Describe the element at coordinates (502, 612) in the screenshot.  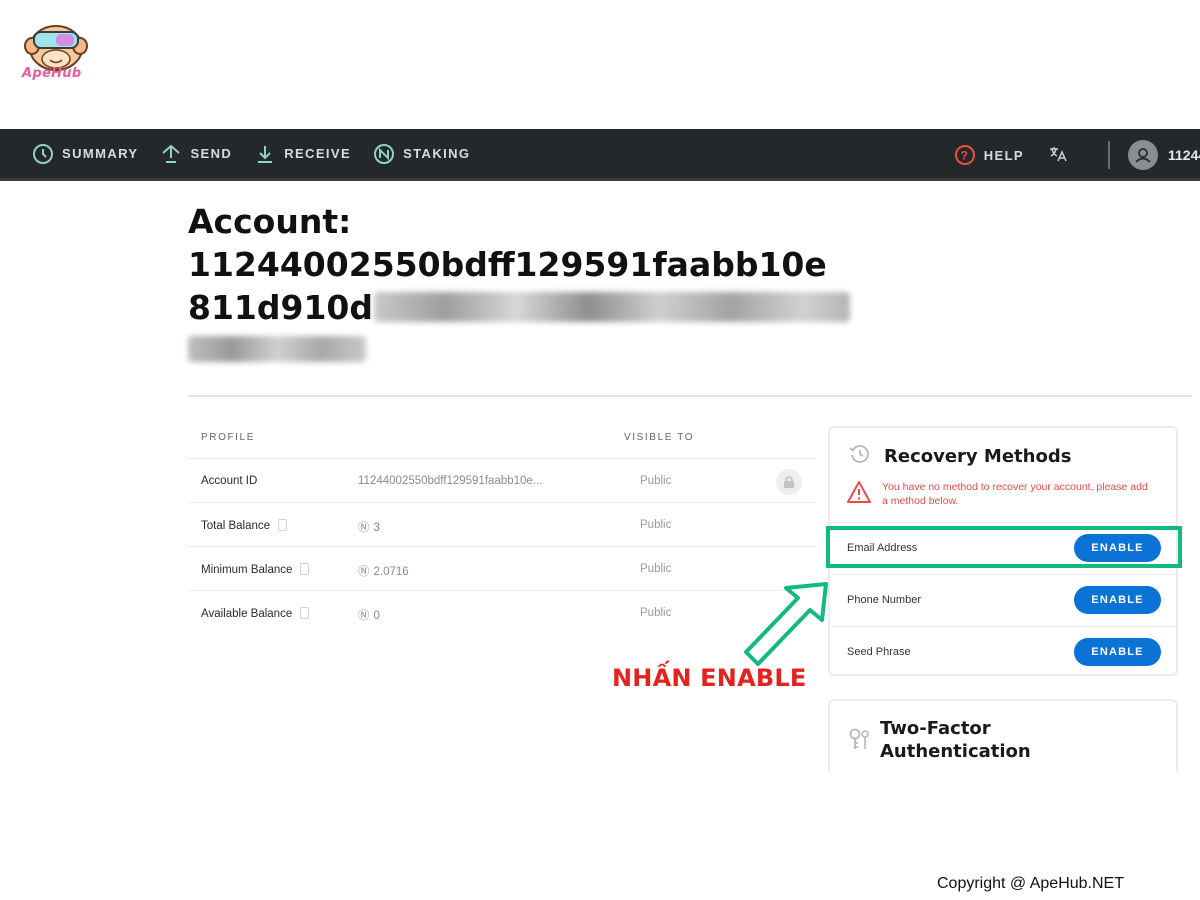
I see `table-row: Available Balance Ⓝ 0 Public` at that location.